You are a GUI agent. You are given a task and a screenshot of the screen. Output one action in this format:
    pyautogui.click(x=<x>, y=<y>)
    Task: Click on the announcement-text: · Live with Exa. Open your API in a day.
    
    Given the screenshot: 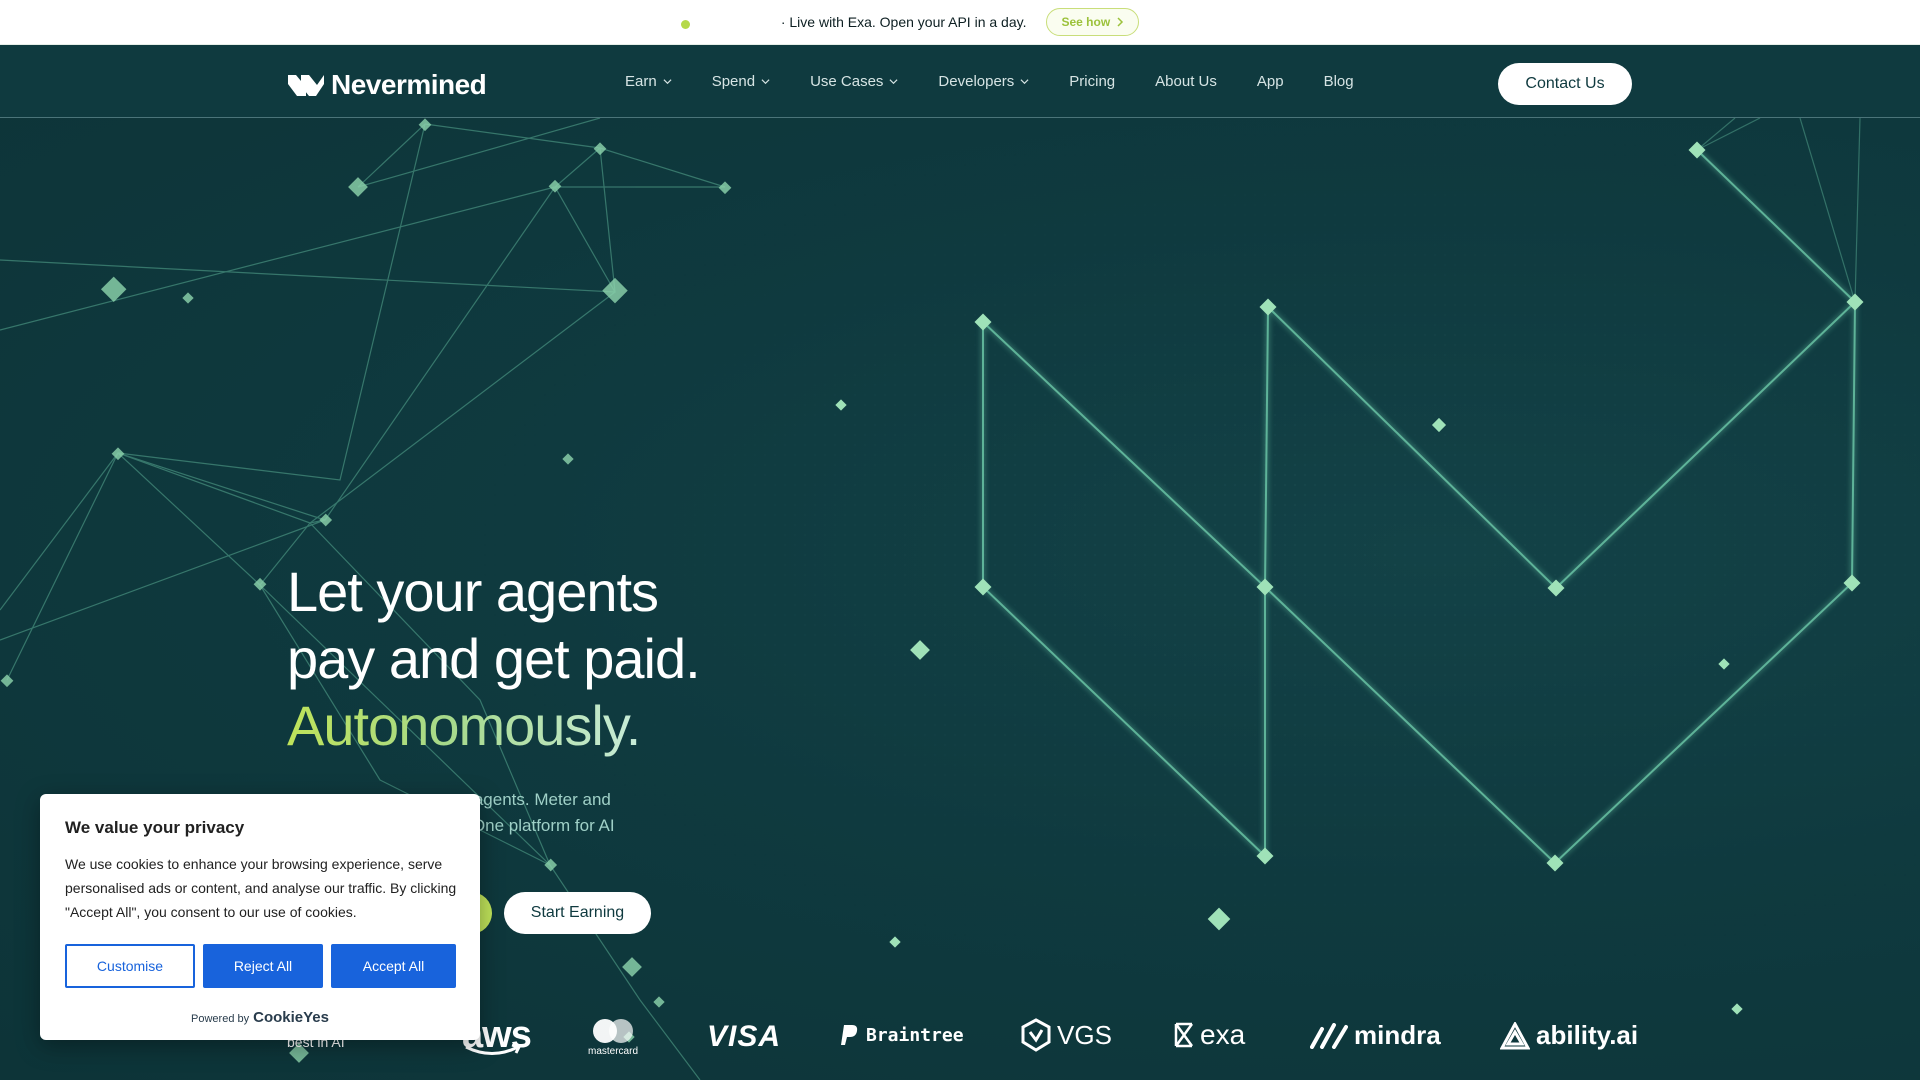 What is the action you would take?
    pyautogui.click(x=903, y=22)
    